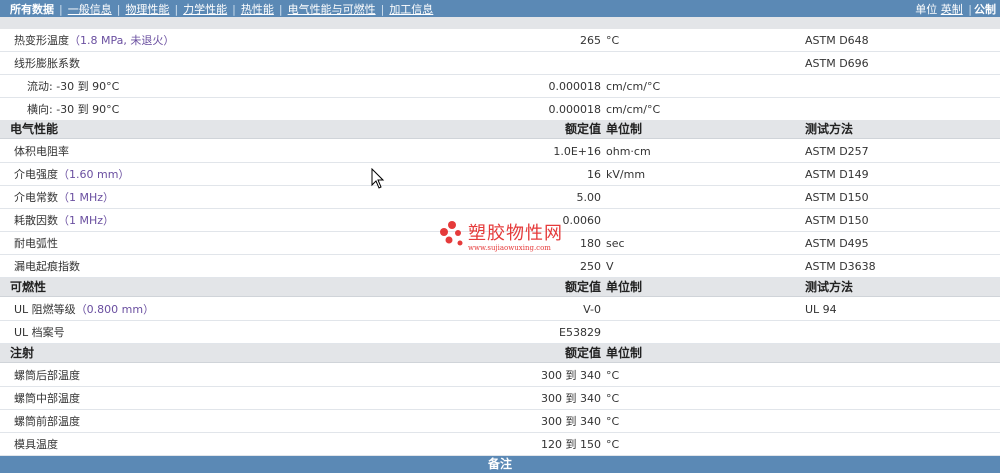  Describe the element at coordinates (590, 266) in the screenshot. I see `property-value: 250` at that location.